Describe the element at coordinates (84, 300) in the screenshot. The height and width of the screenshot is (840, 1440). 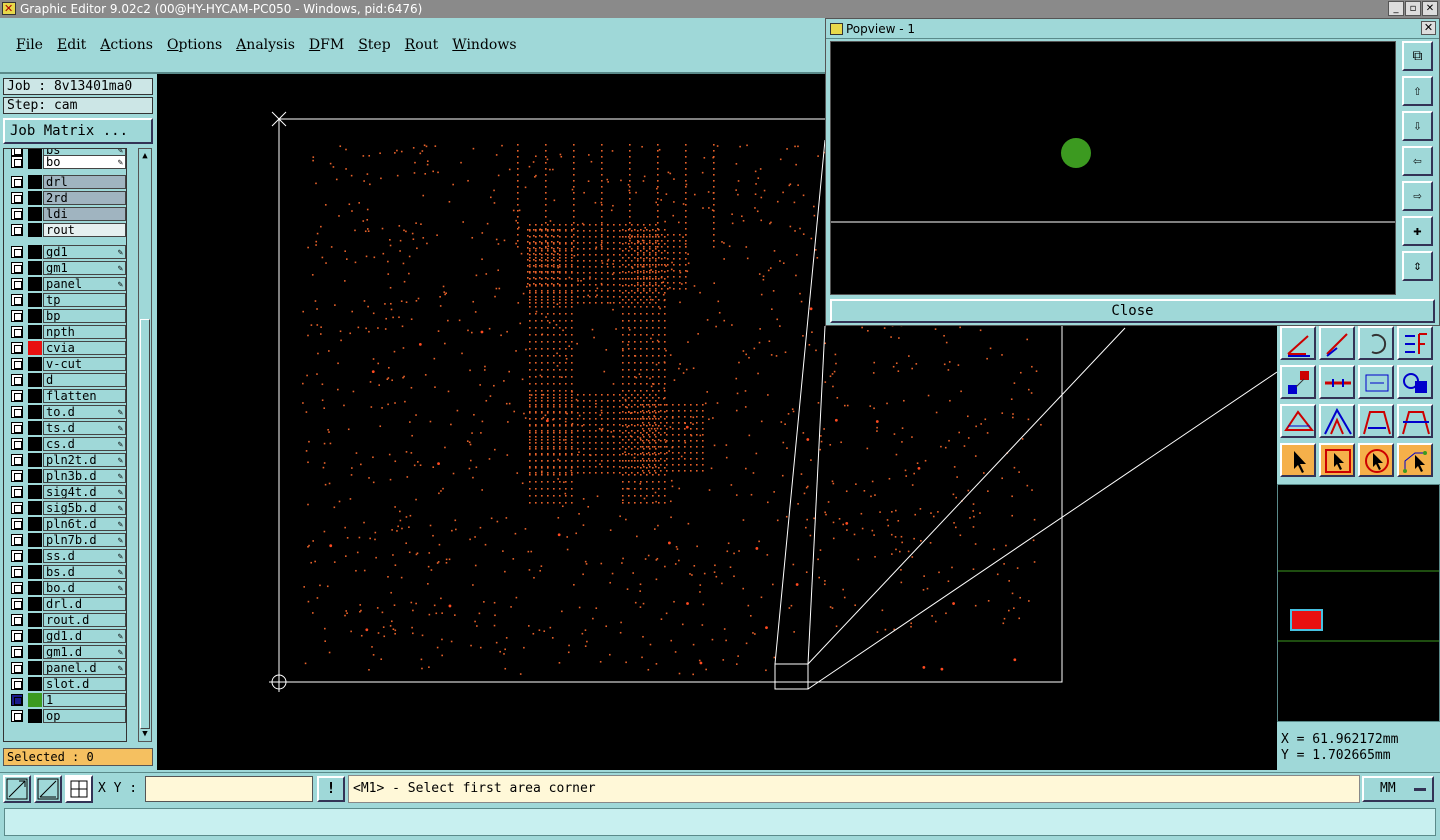
I see `layer-name: tp` at that location.